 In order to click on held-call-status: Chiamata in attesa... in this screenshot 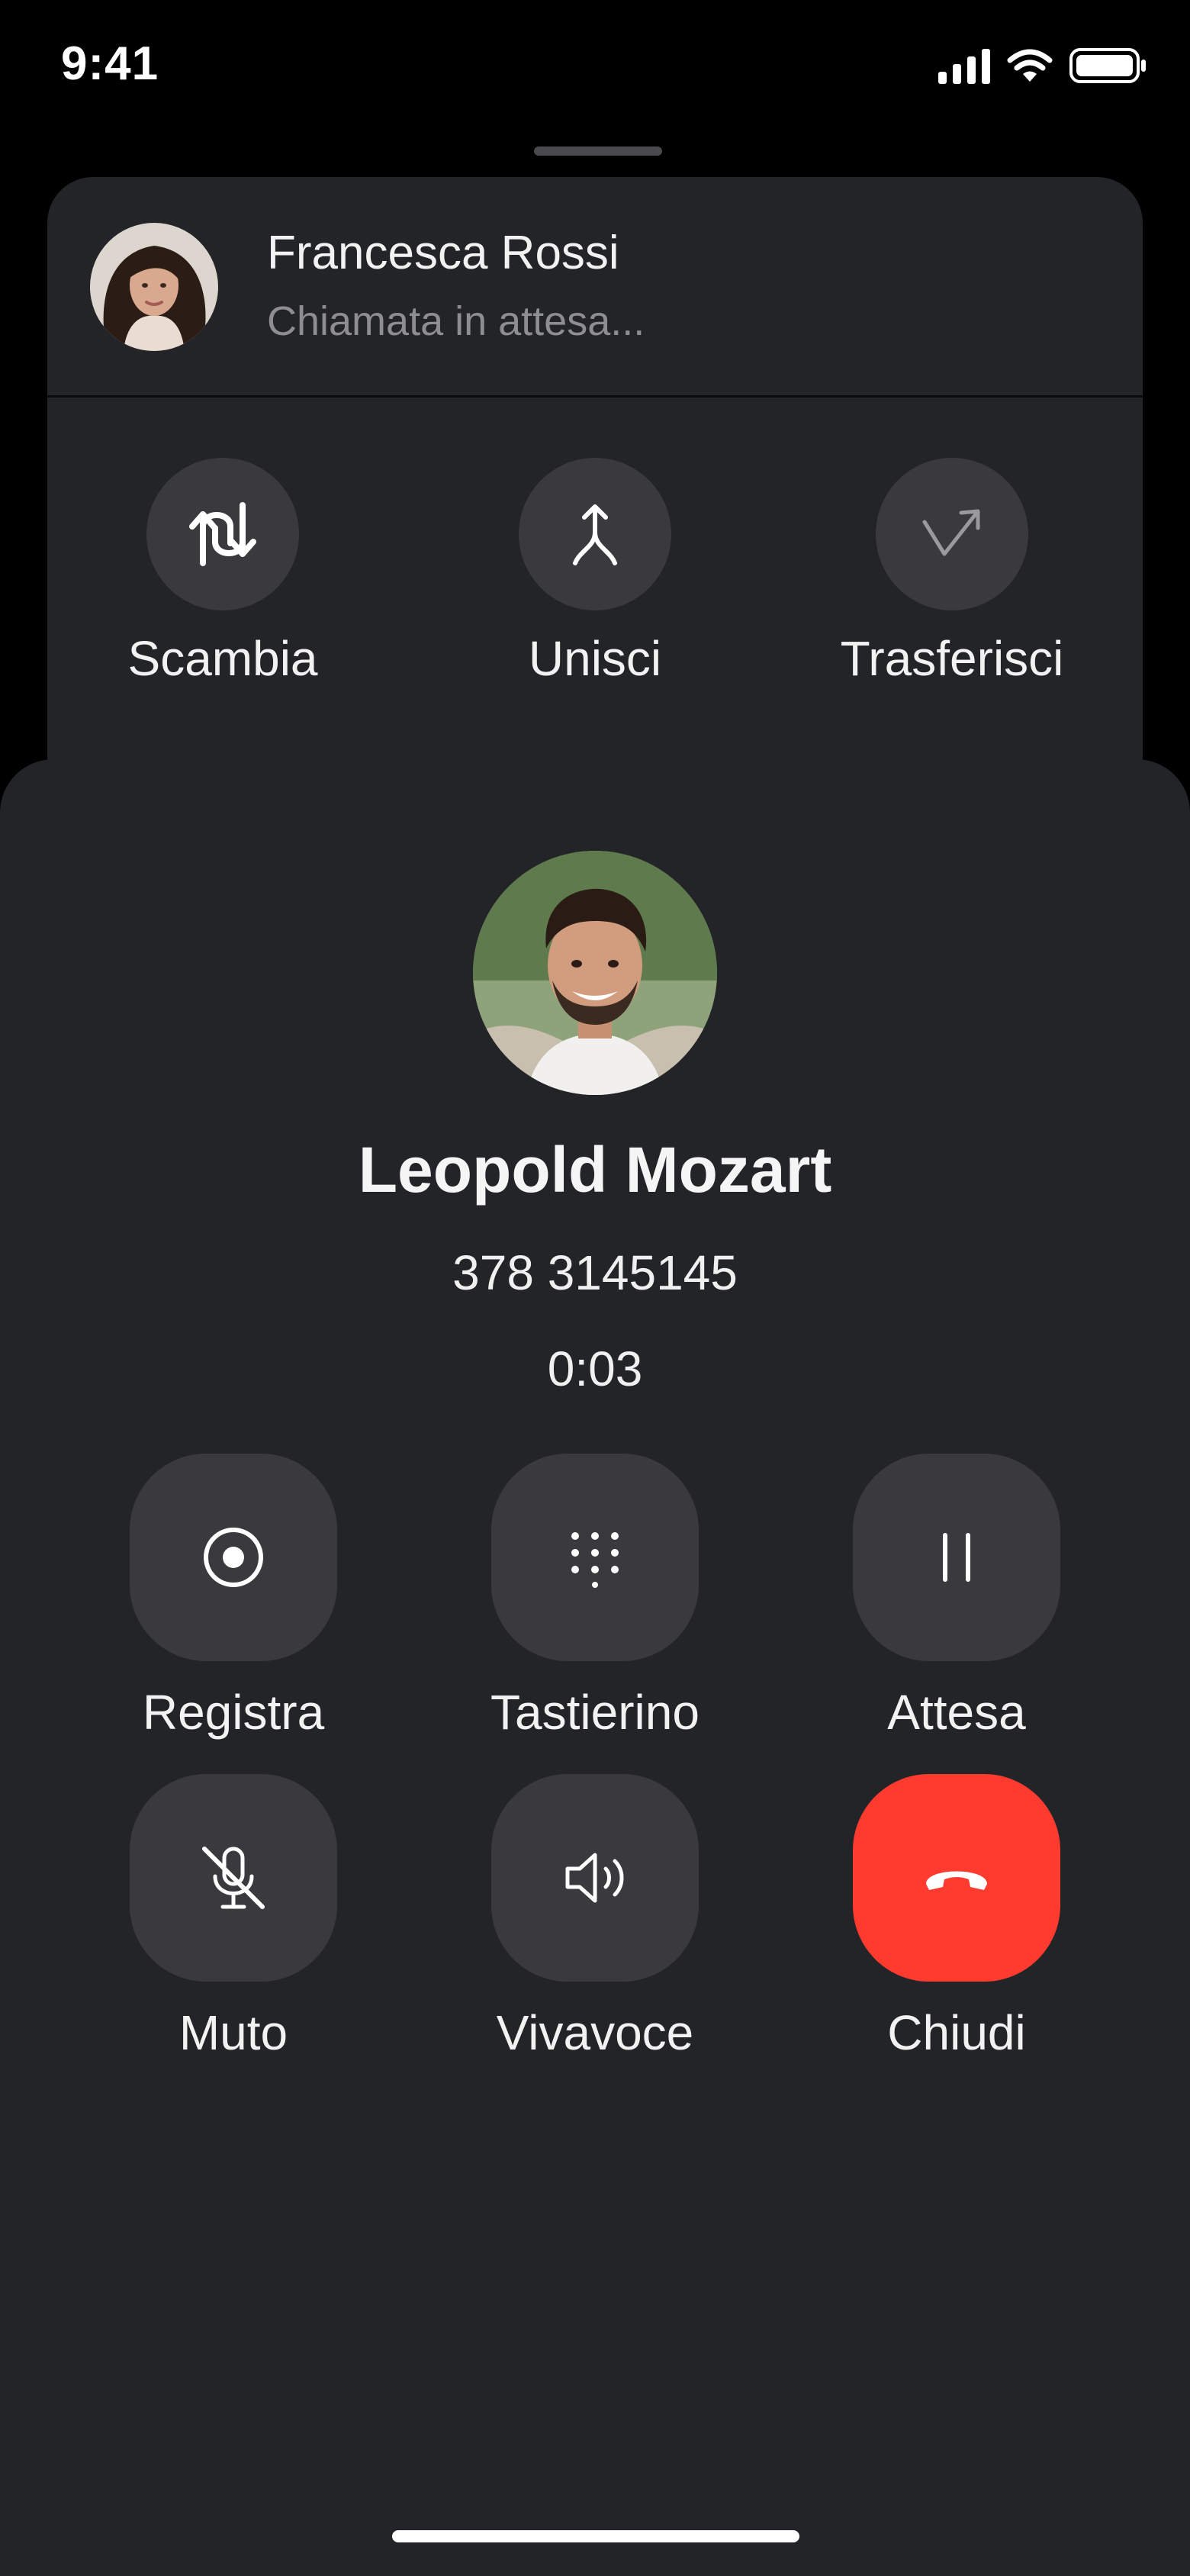, I will do `click(456, 321)`.